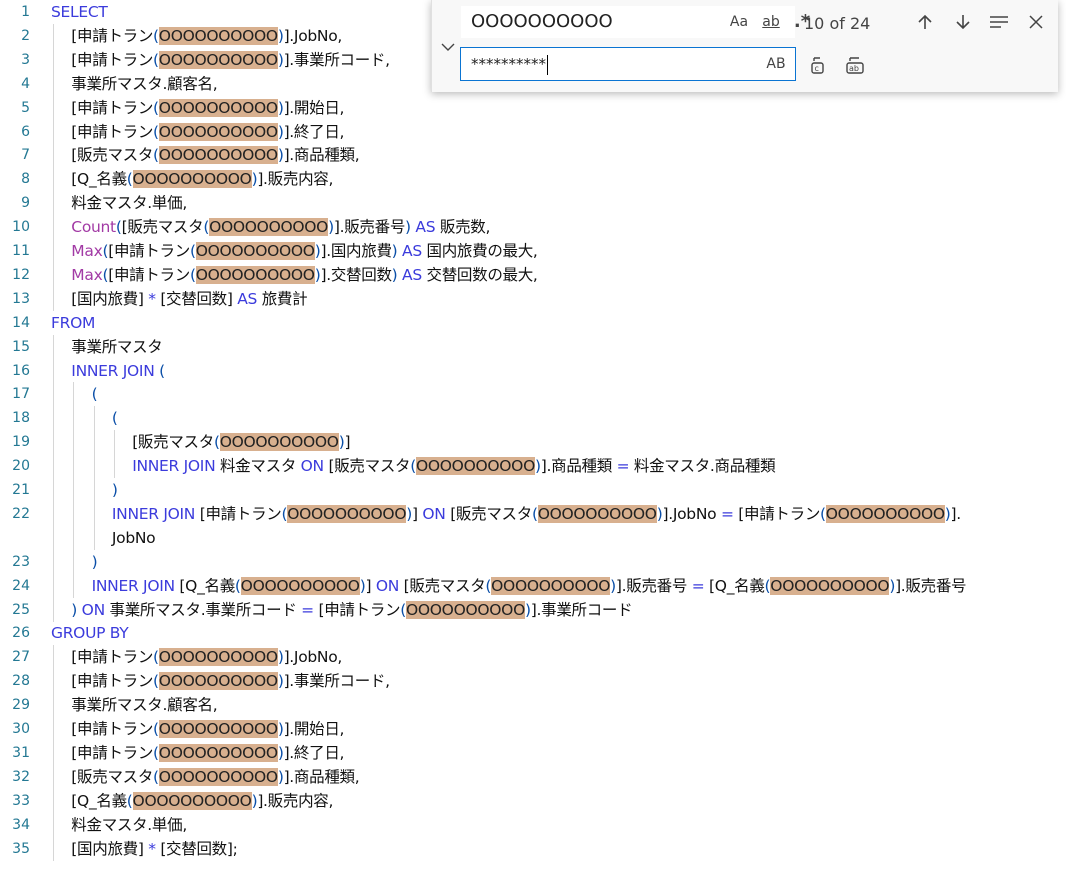  Describe the element at coordinates (547, 64) in the screenshot. I see `text-caret` at that location.